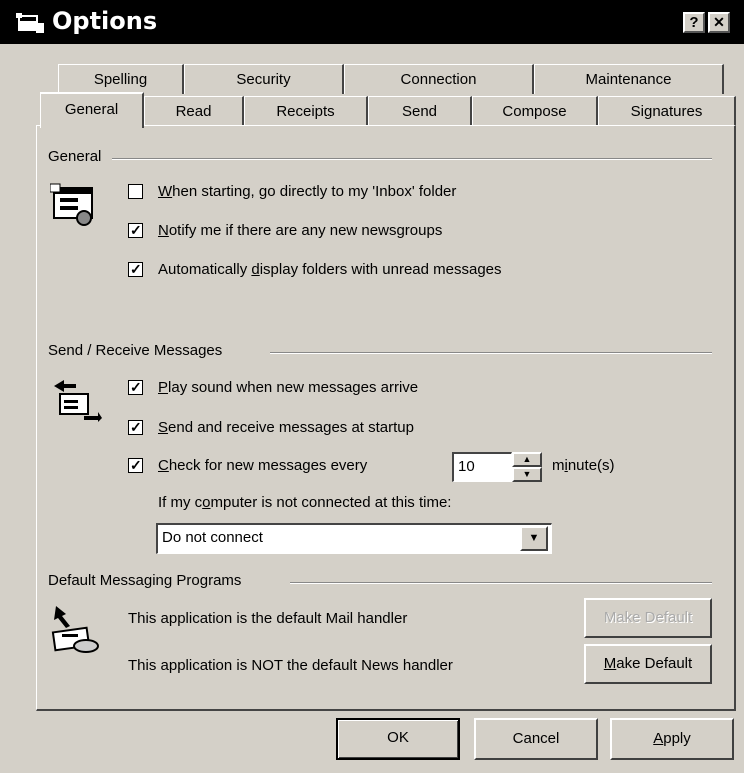 The width and height of the screenshot is (744, 773). I want to click on tab-general: General, so click(92, 110).